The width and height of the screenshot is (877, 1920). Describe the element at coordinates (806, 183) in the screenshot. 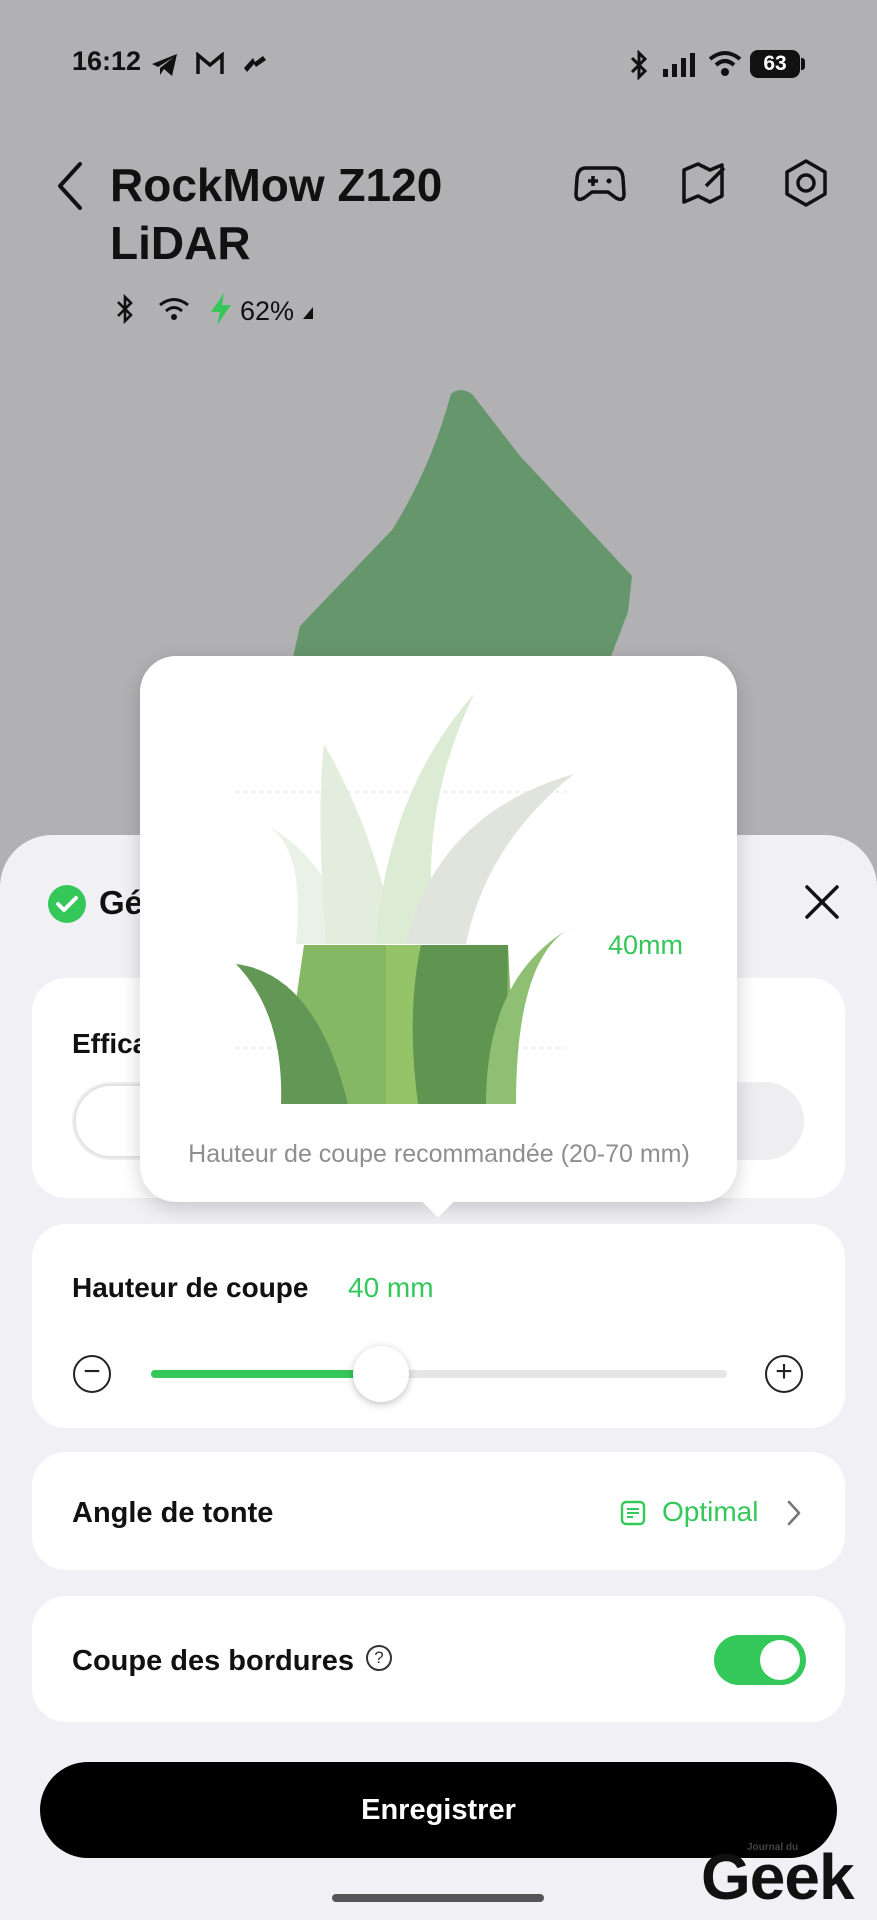

I see `settings-icon` at that location.